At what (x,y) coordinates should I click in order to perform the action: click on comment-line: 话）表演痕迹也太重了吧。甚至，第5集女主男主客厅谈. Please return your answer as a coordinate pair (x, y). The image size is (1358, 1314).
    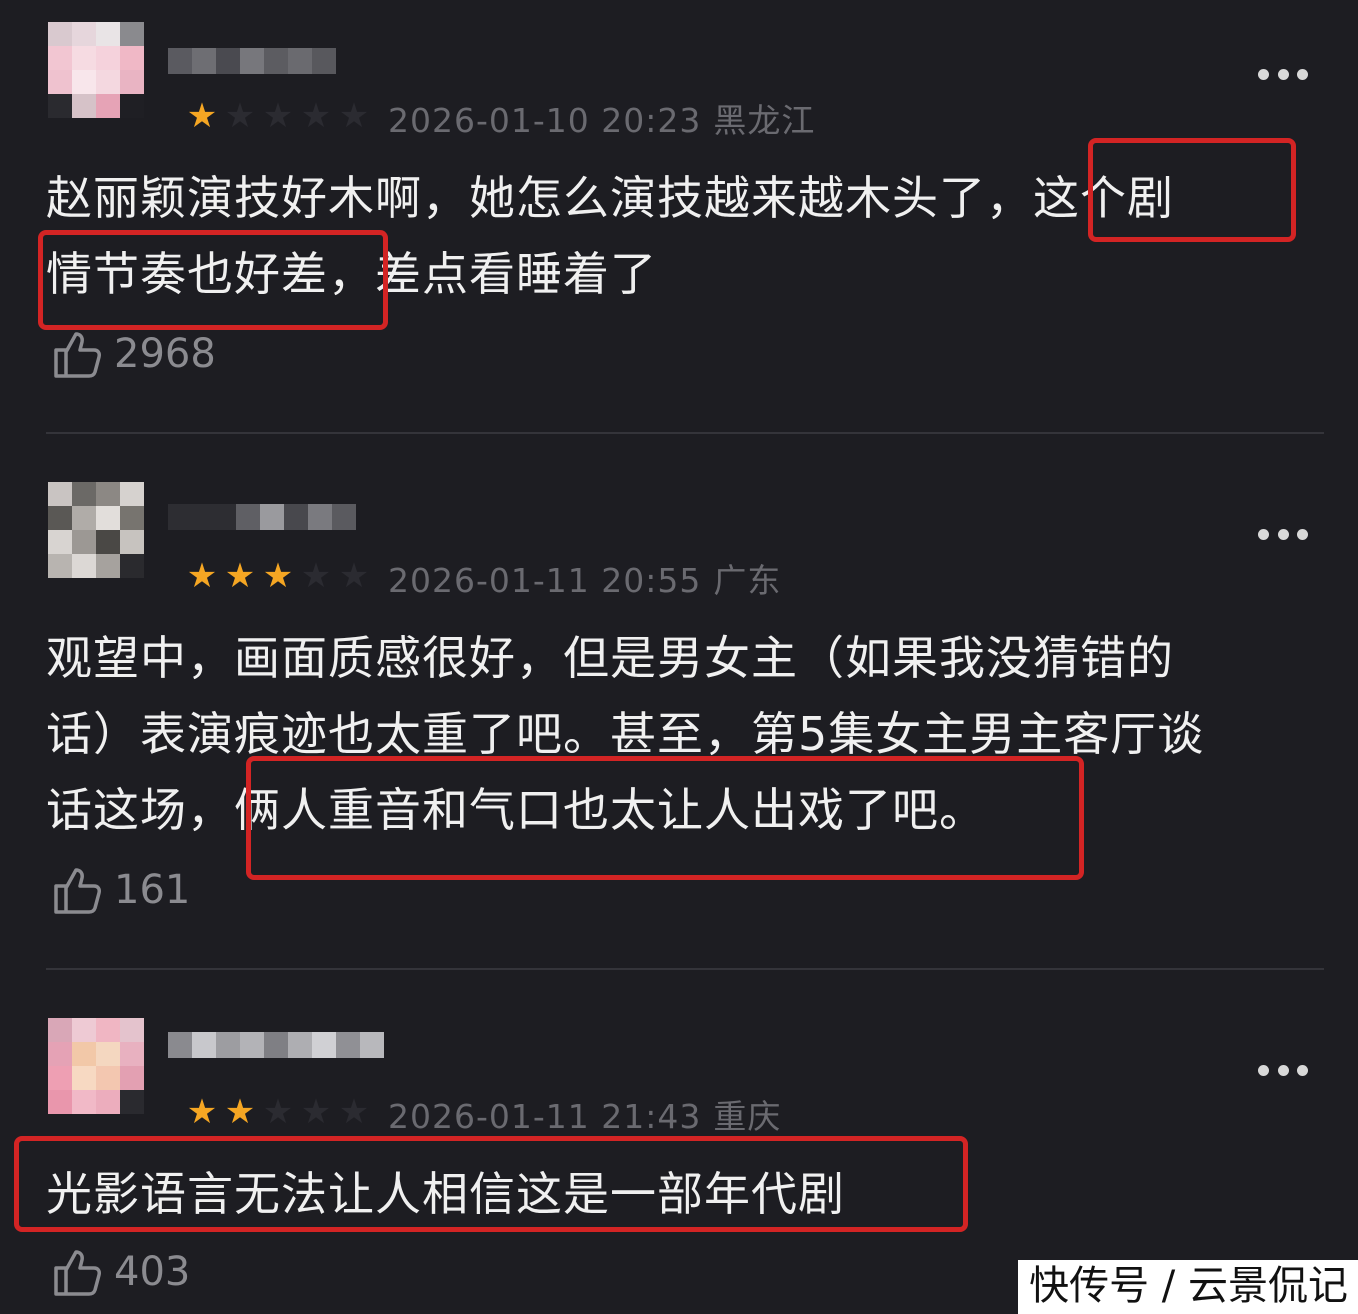
    Looking at the image, I should click on (625, 734).